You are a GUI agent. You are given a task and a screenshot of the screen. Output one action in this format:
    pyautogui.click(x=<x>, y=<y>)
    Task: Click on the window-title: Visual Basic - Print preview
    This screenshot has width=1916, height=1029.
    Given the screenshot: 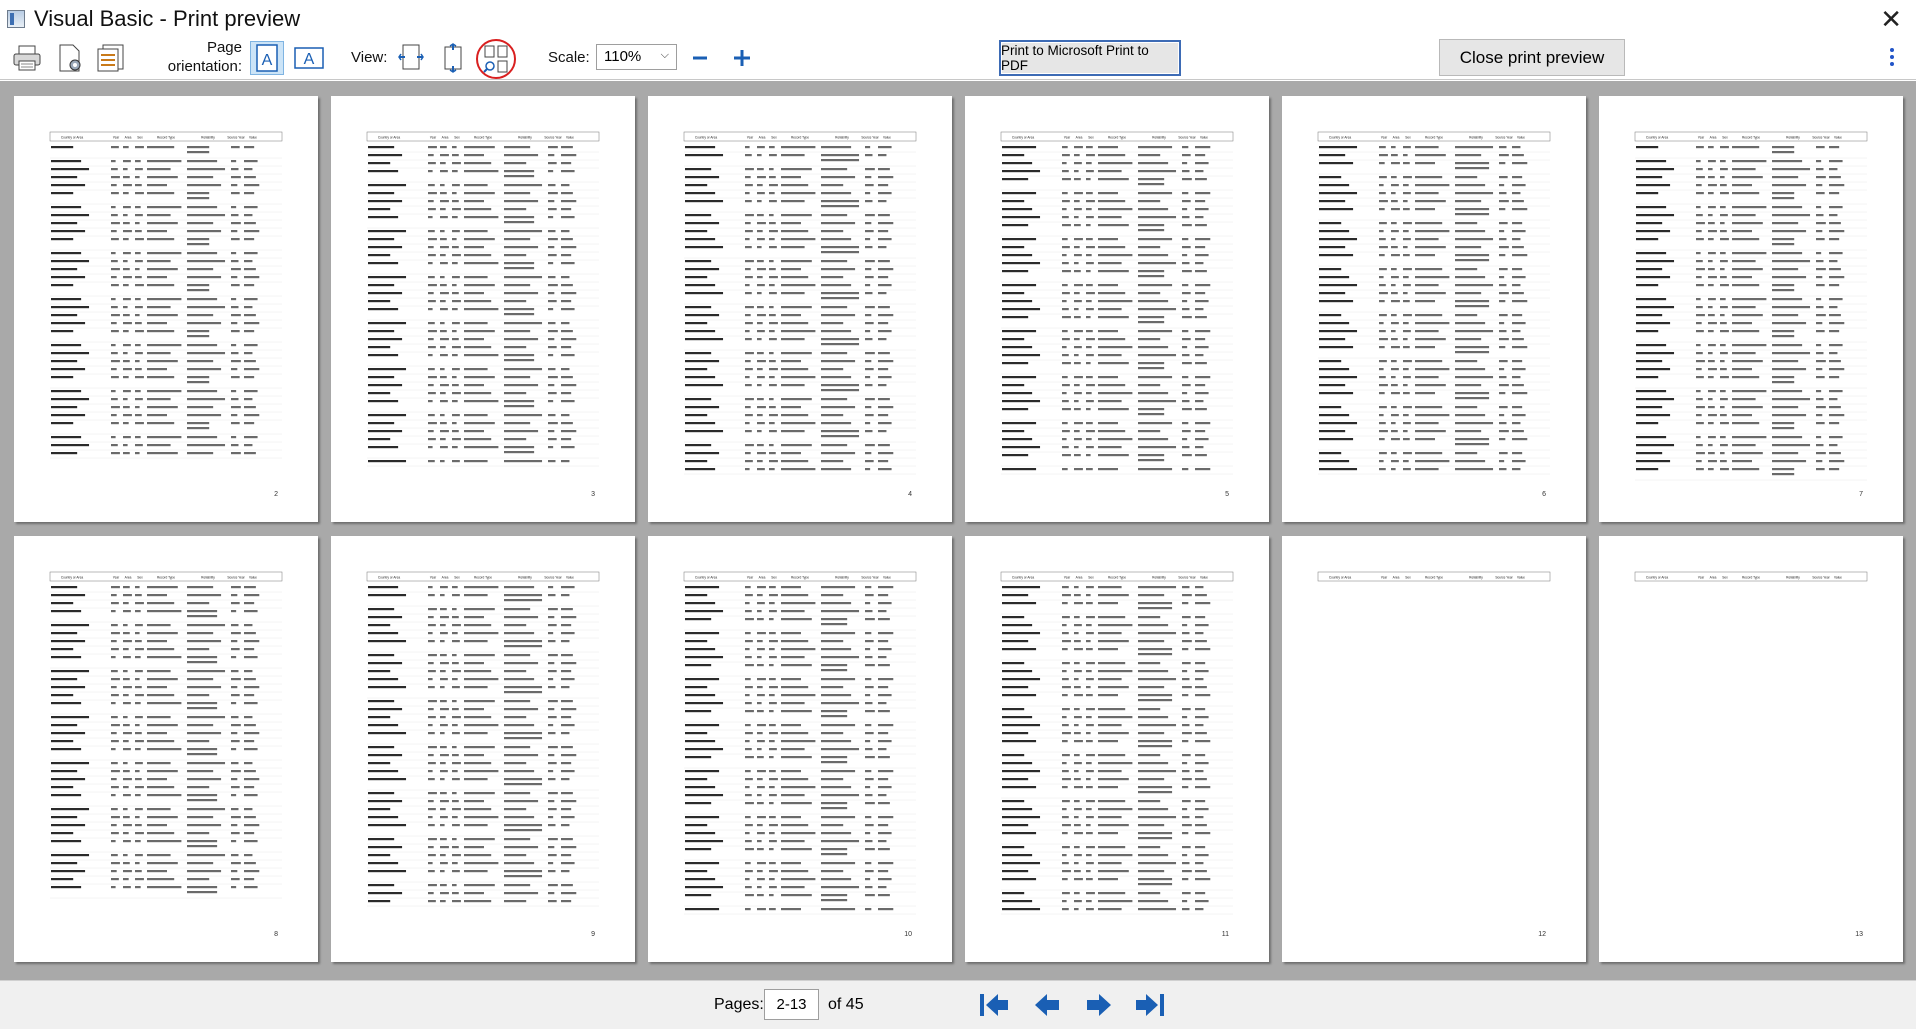 What is the action you would take?
    pyautogui.click(x=167, y=18)
    